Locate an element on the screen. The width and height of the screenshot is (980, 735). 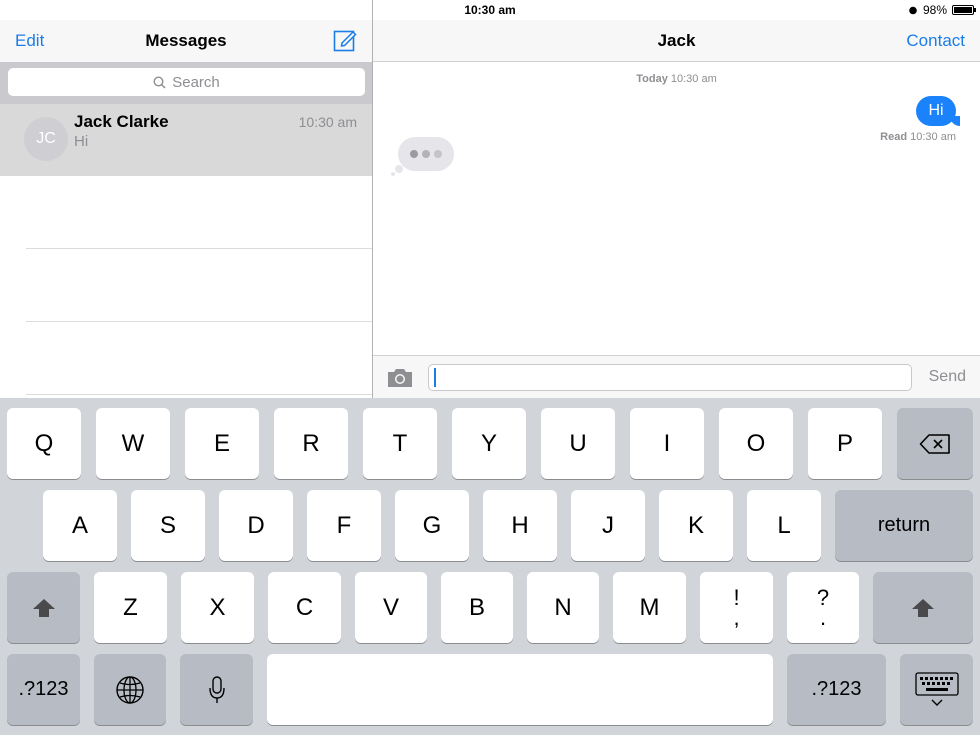
key-o: O is located at coordinates (756, 443).